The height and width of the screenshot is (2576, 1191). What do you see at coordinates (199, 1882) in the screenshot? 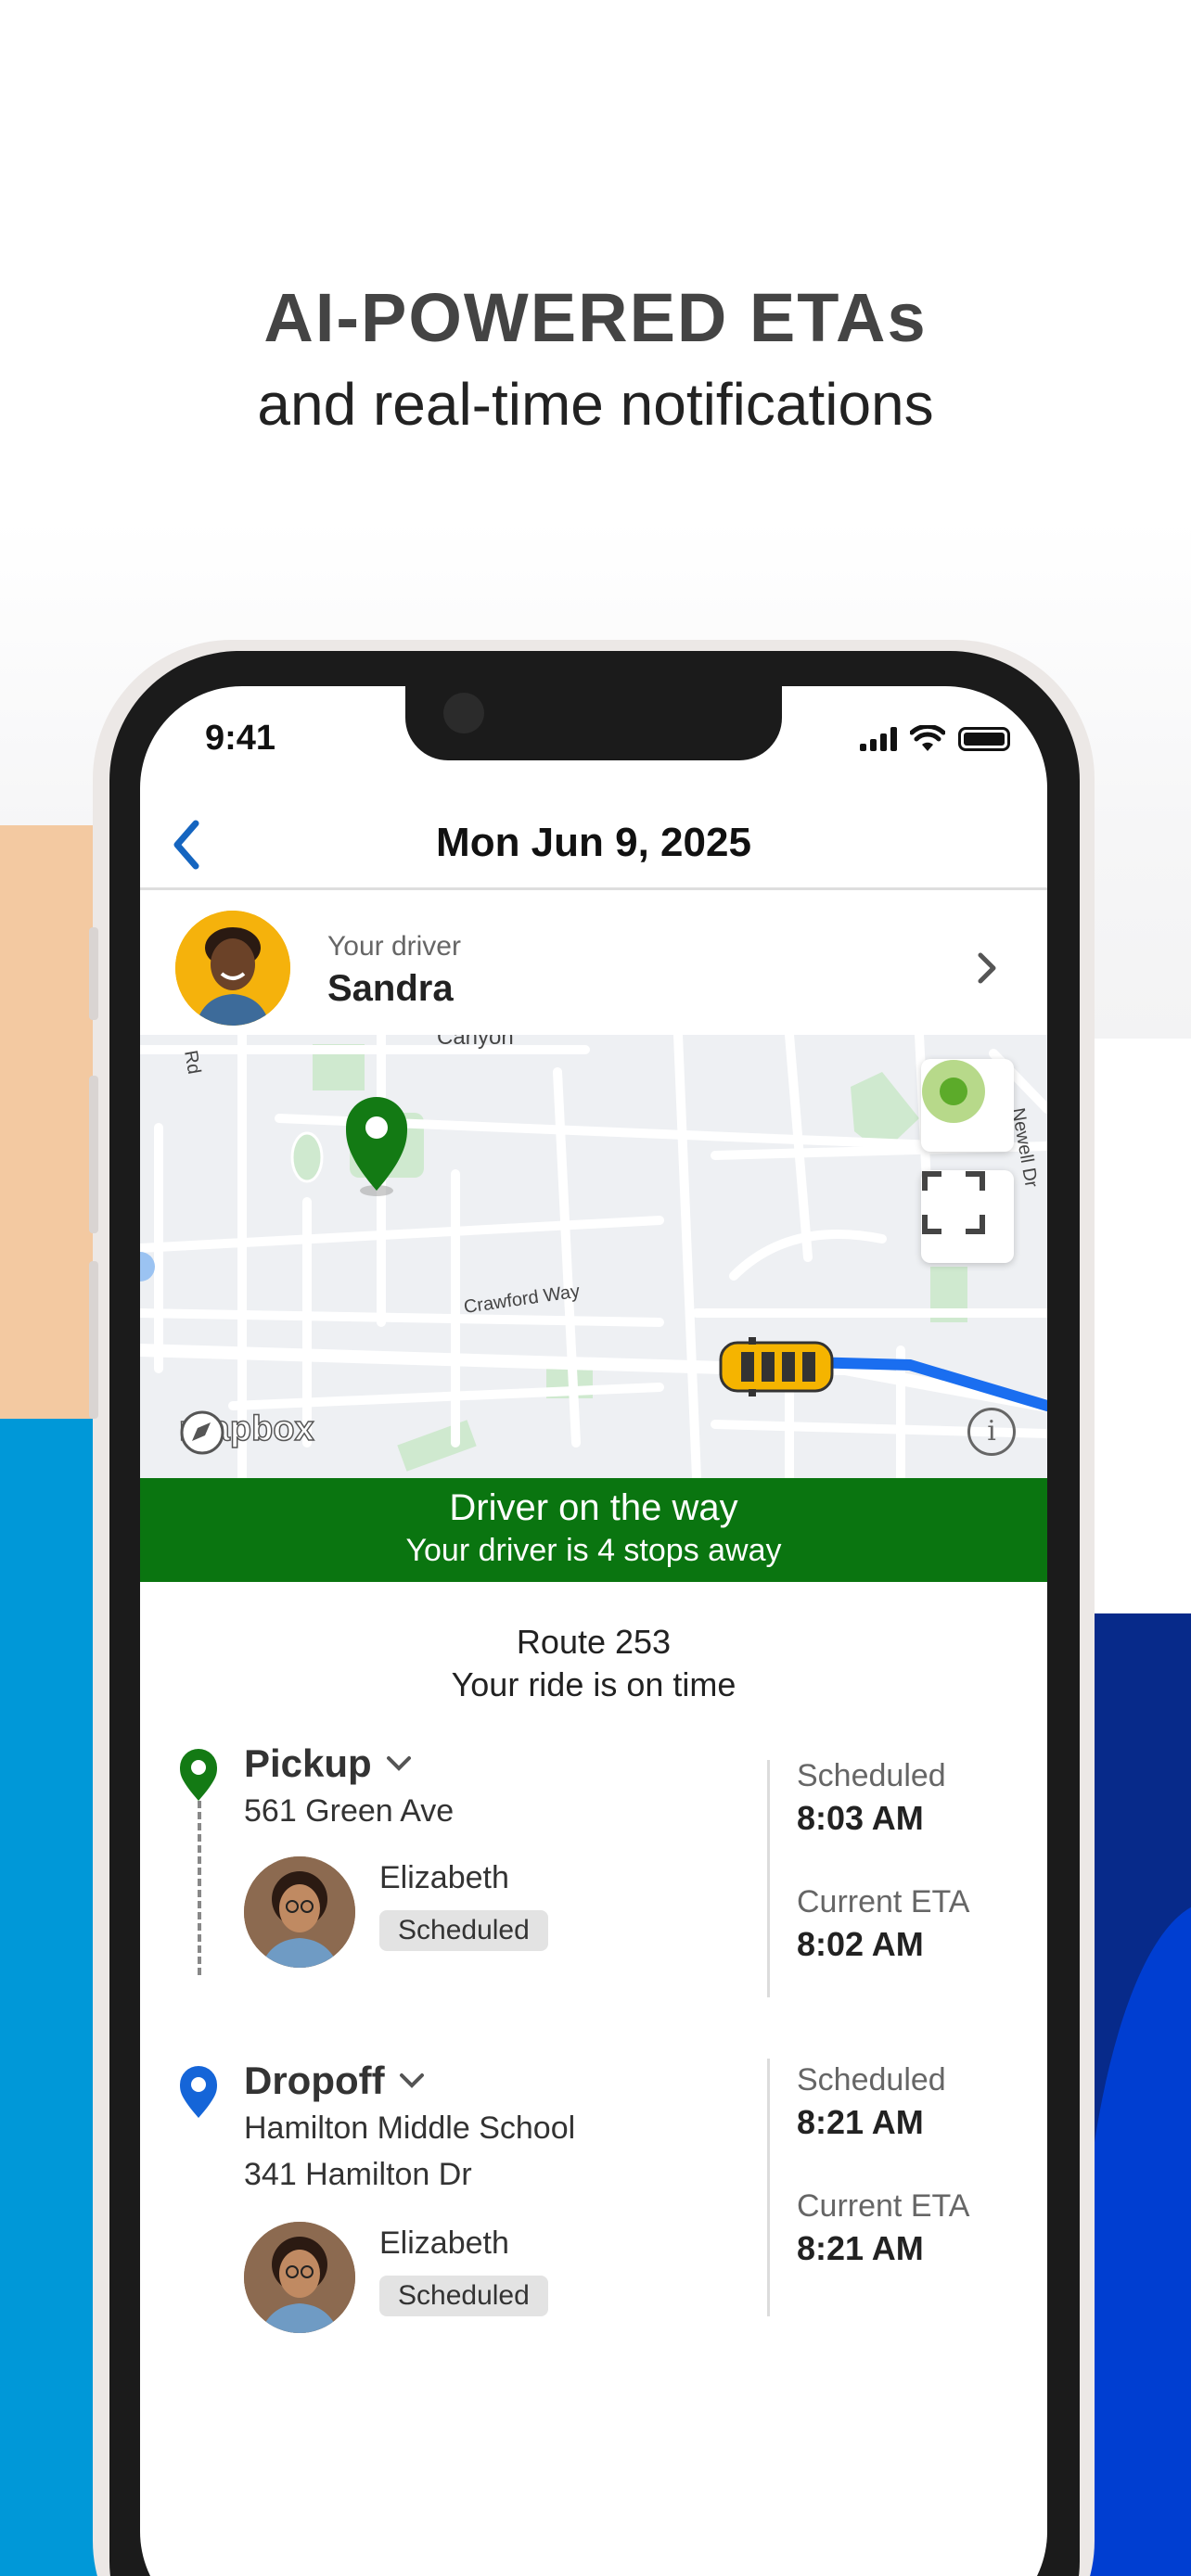
I see `stop-connector-line` at bounding box center [199, 1882].